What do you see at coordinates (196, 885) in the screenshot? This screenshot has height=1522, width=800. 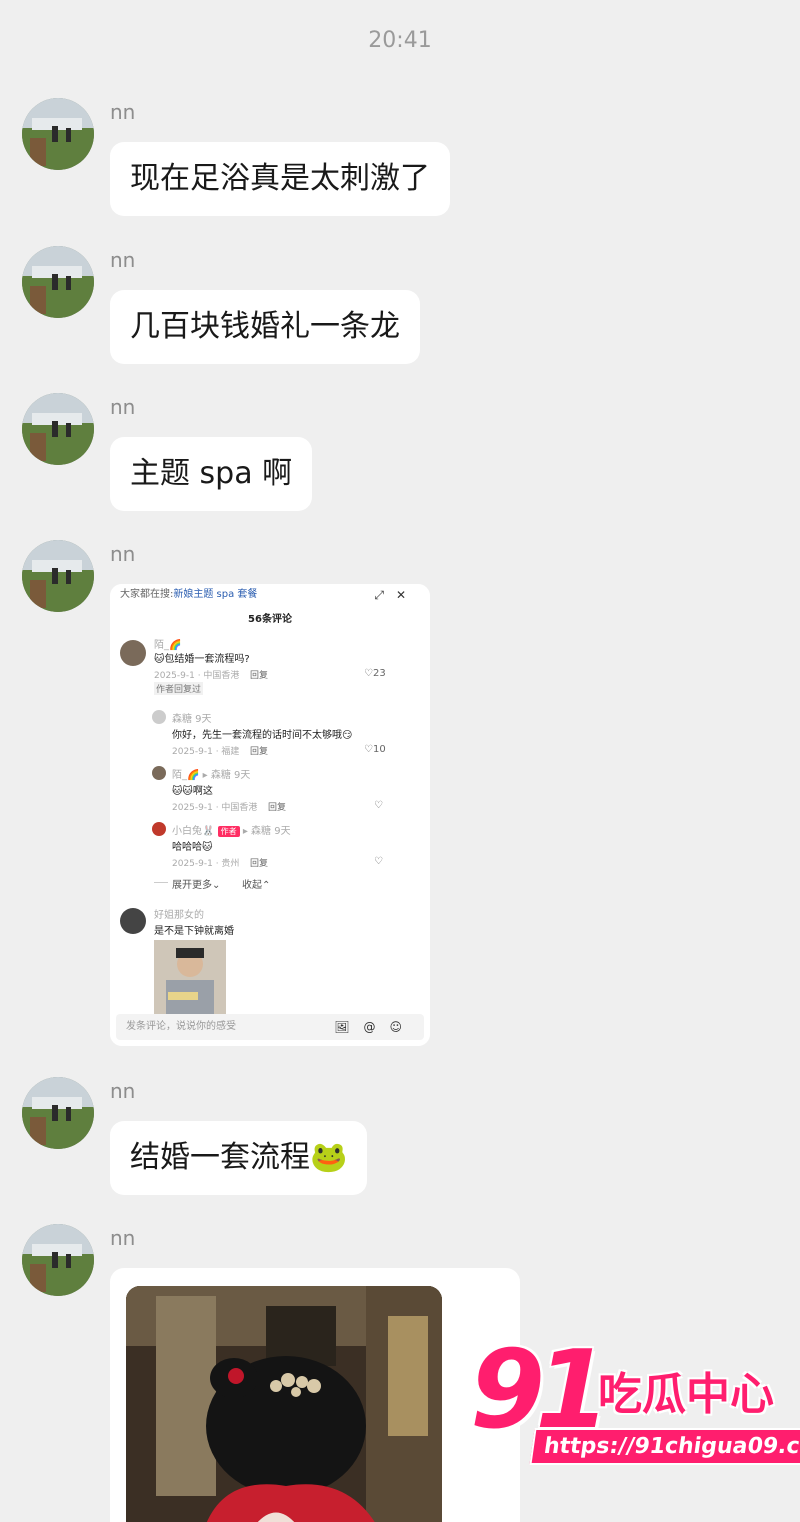 I see `expand-more: 展开更多⌄` at bounding box center [196, 885].